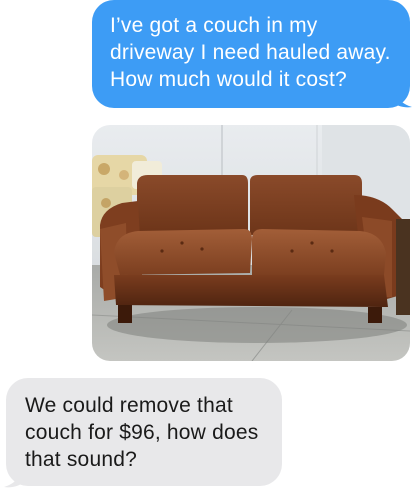 The image size is (415, 489). I want to click on outgoing-bubble-tail, so click(402, 97).